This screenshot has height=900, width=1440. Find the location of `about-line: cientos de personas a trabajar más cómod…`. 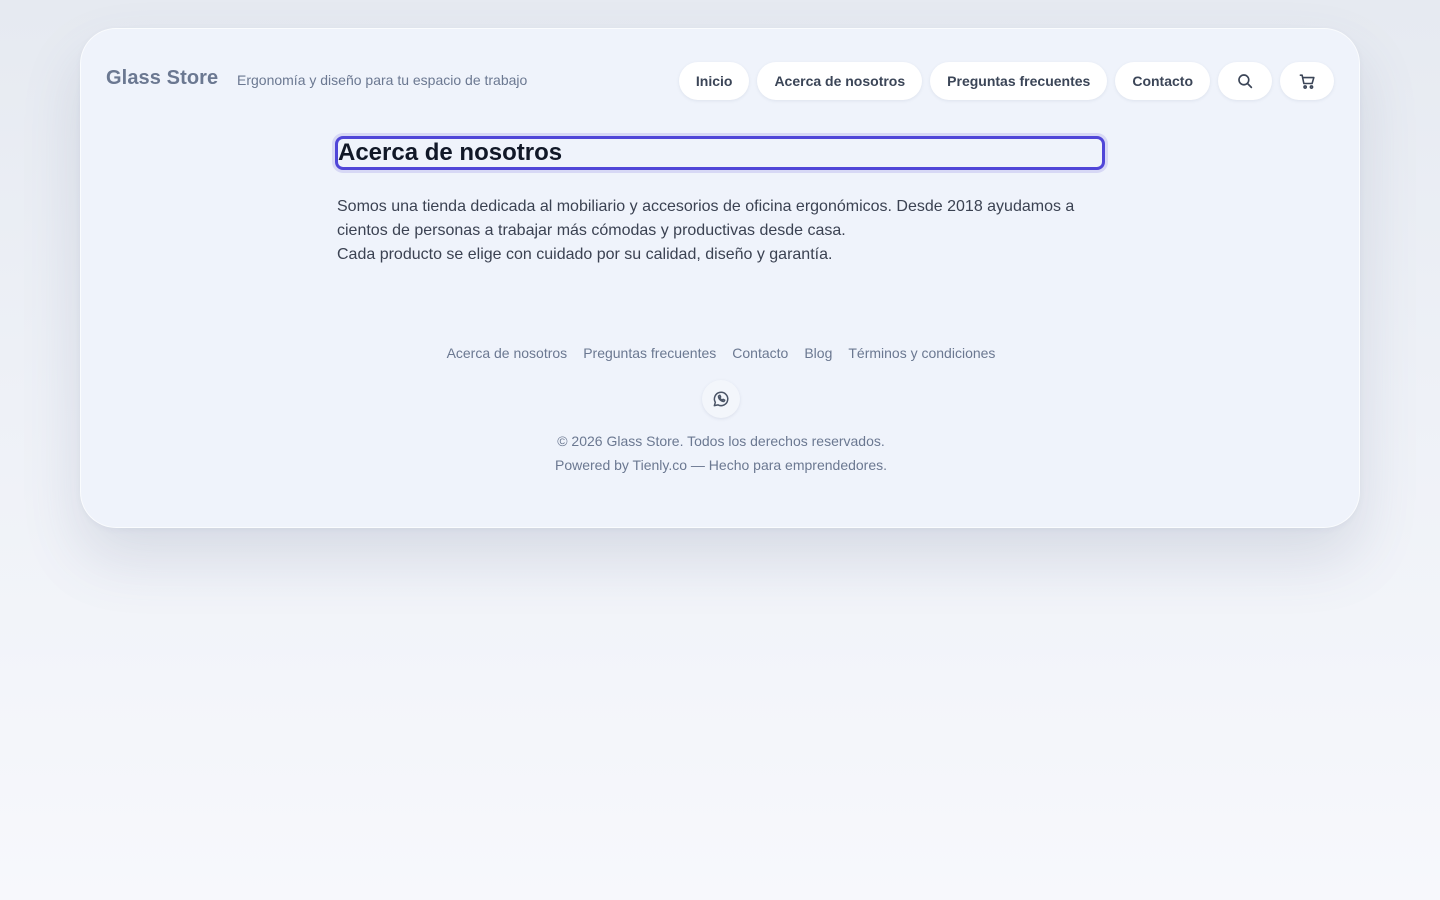

about-line: cientos de personas a trabajar más cómod… is located at coordinates (591, 230).